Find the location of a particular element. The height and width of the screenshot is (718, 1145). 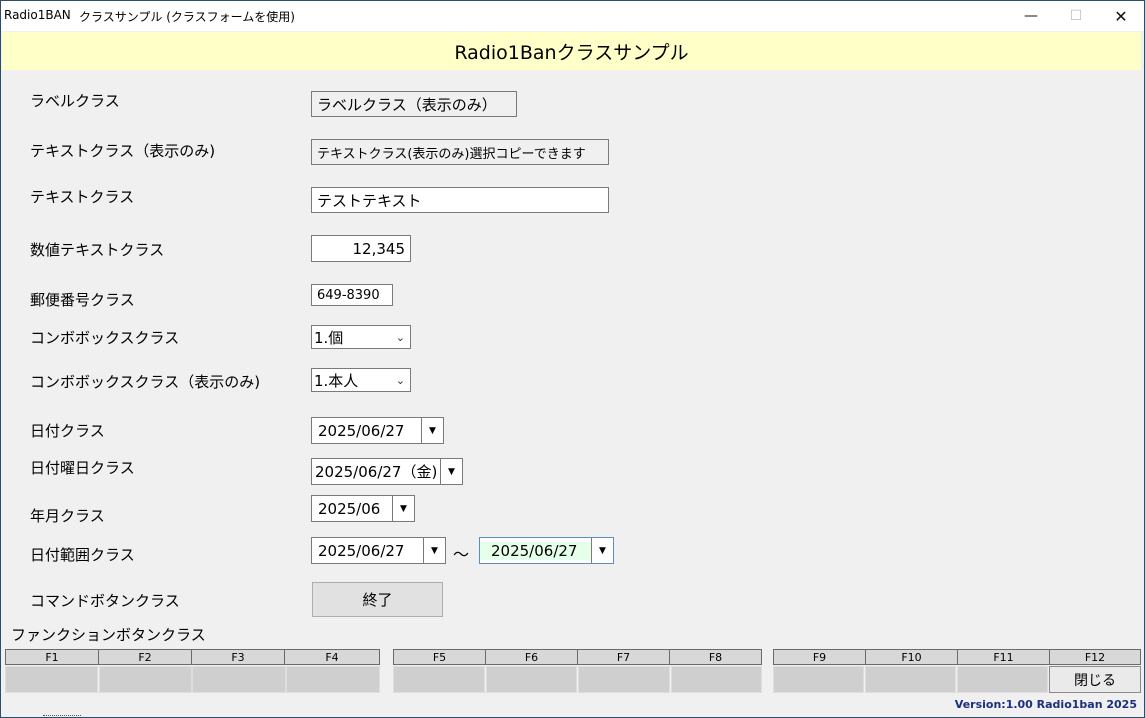

combo-value: 1.個 is located at coordinates (329, 337).